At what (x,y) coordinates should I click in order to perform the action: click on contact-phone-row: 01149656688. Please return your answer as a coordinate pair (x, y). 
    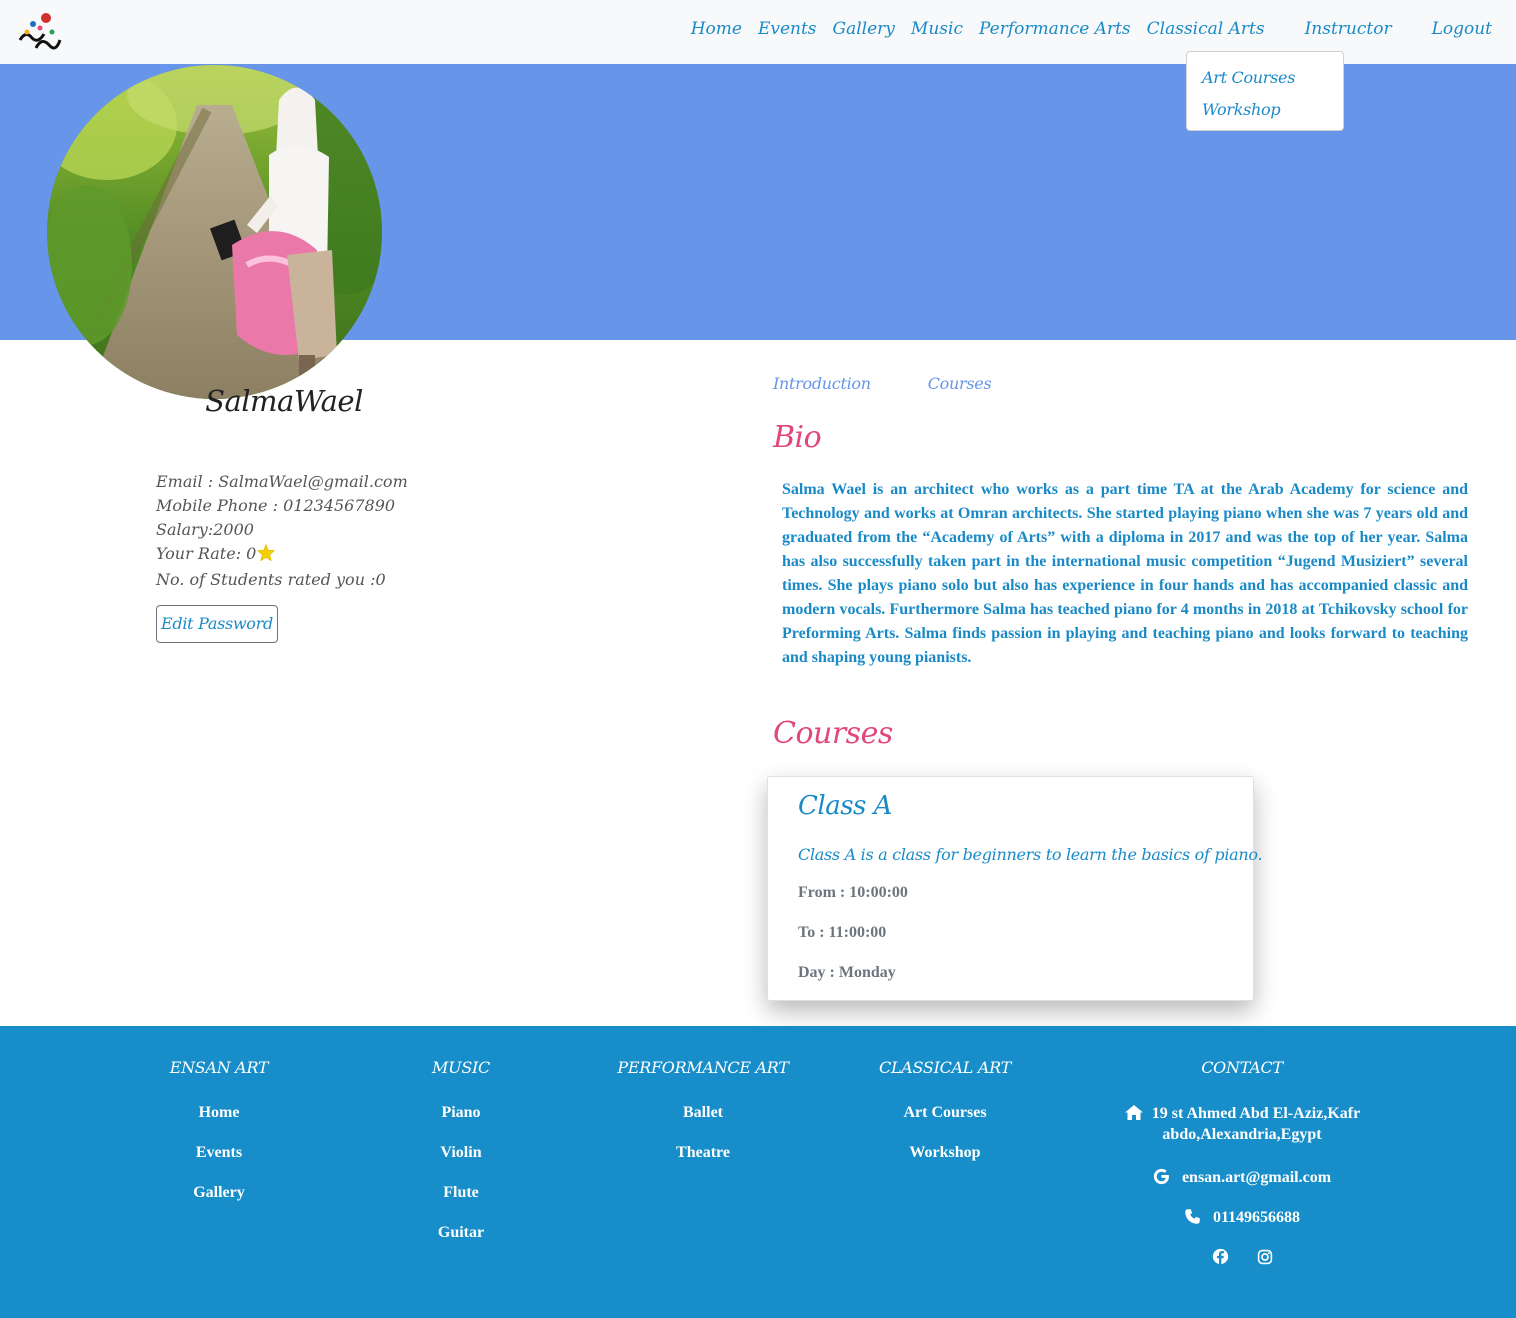
    Looking at the image, I should click on (1242, 1219).